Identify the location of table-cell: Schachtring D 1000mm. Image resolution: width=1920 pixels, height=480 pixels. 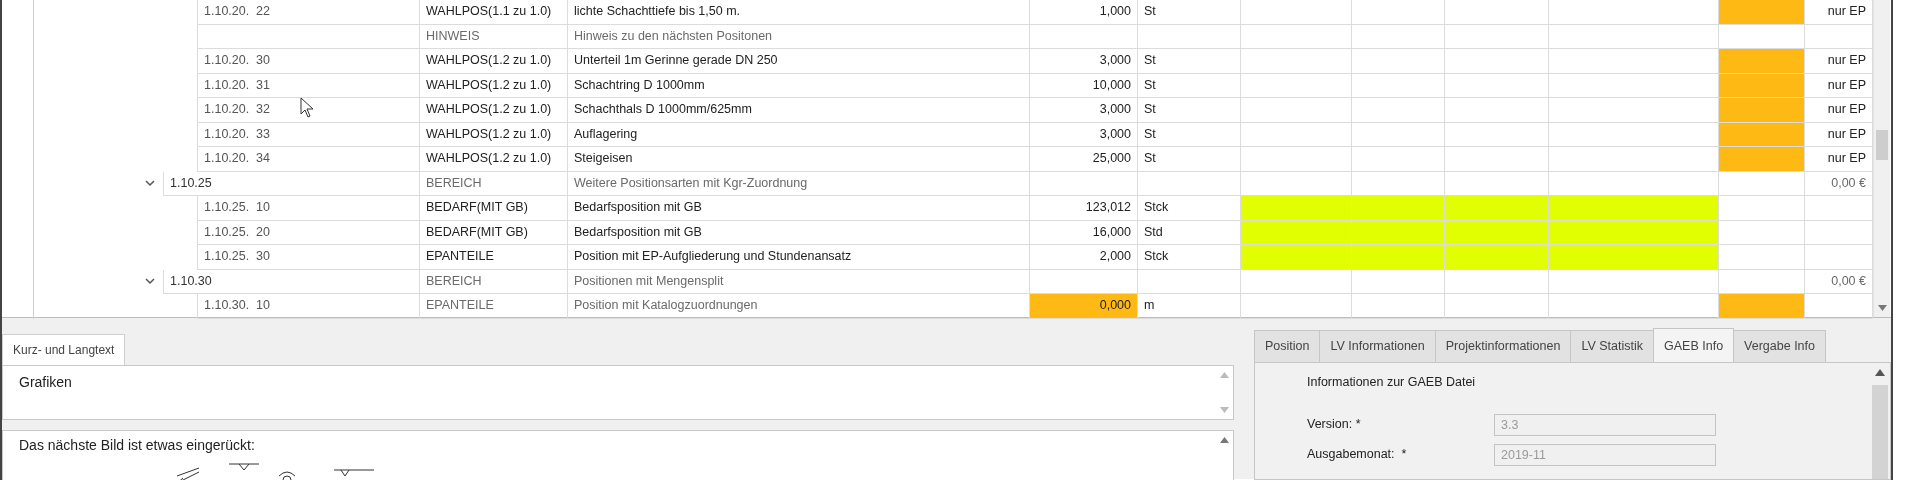
(799, 85).